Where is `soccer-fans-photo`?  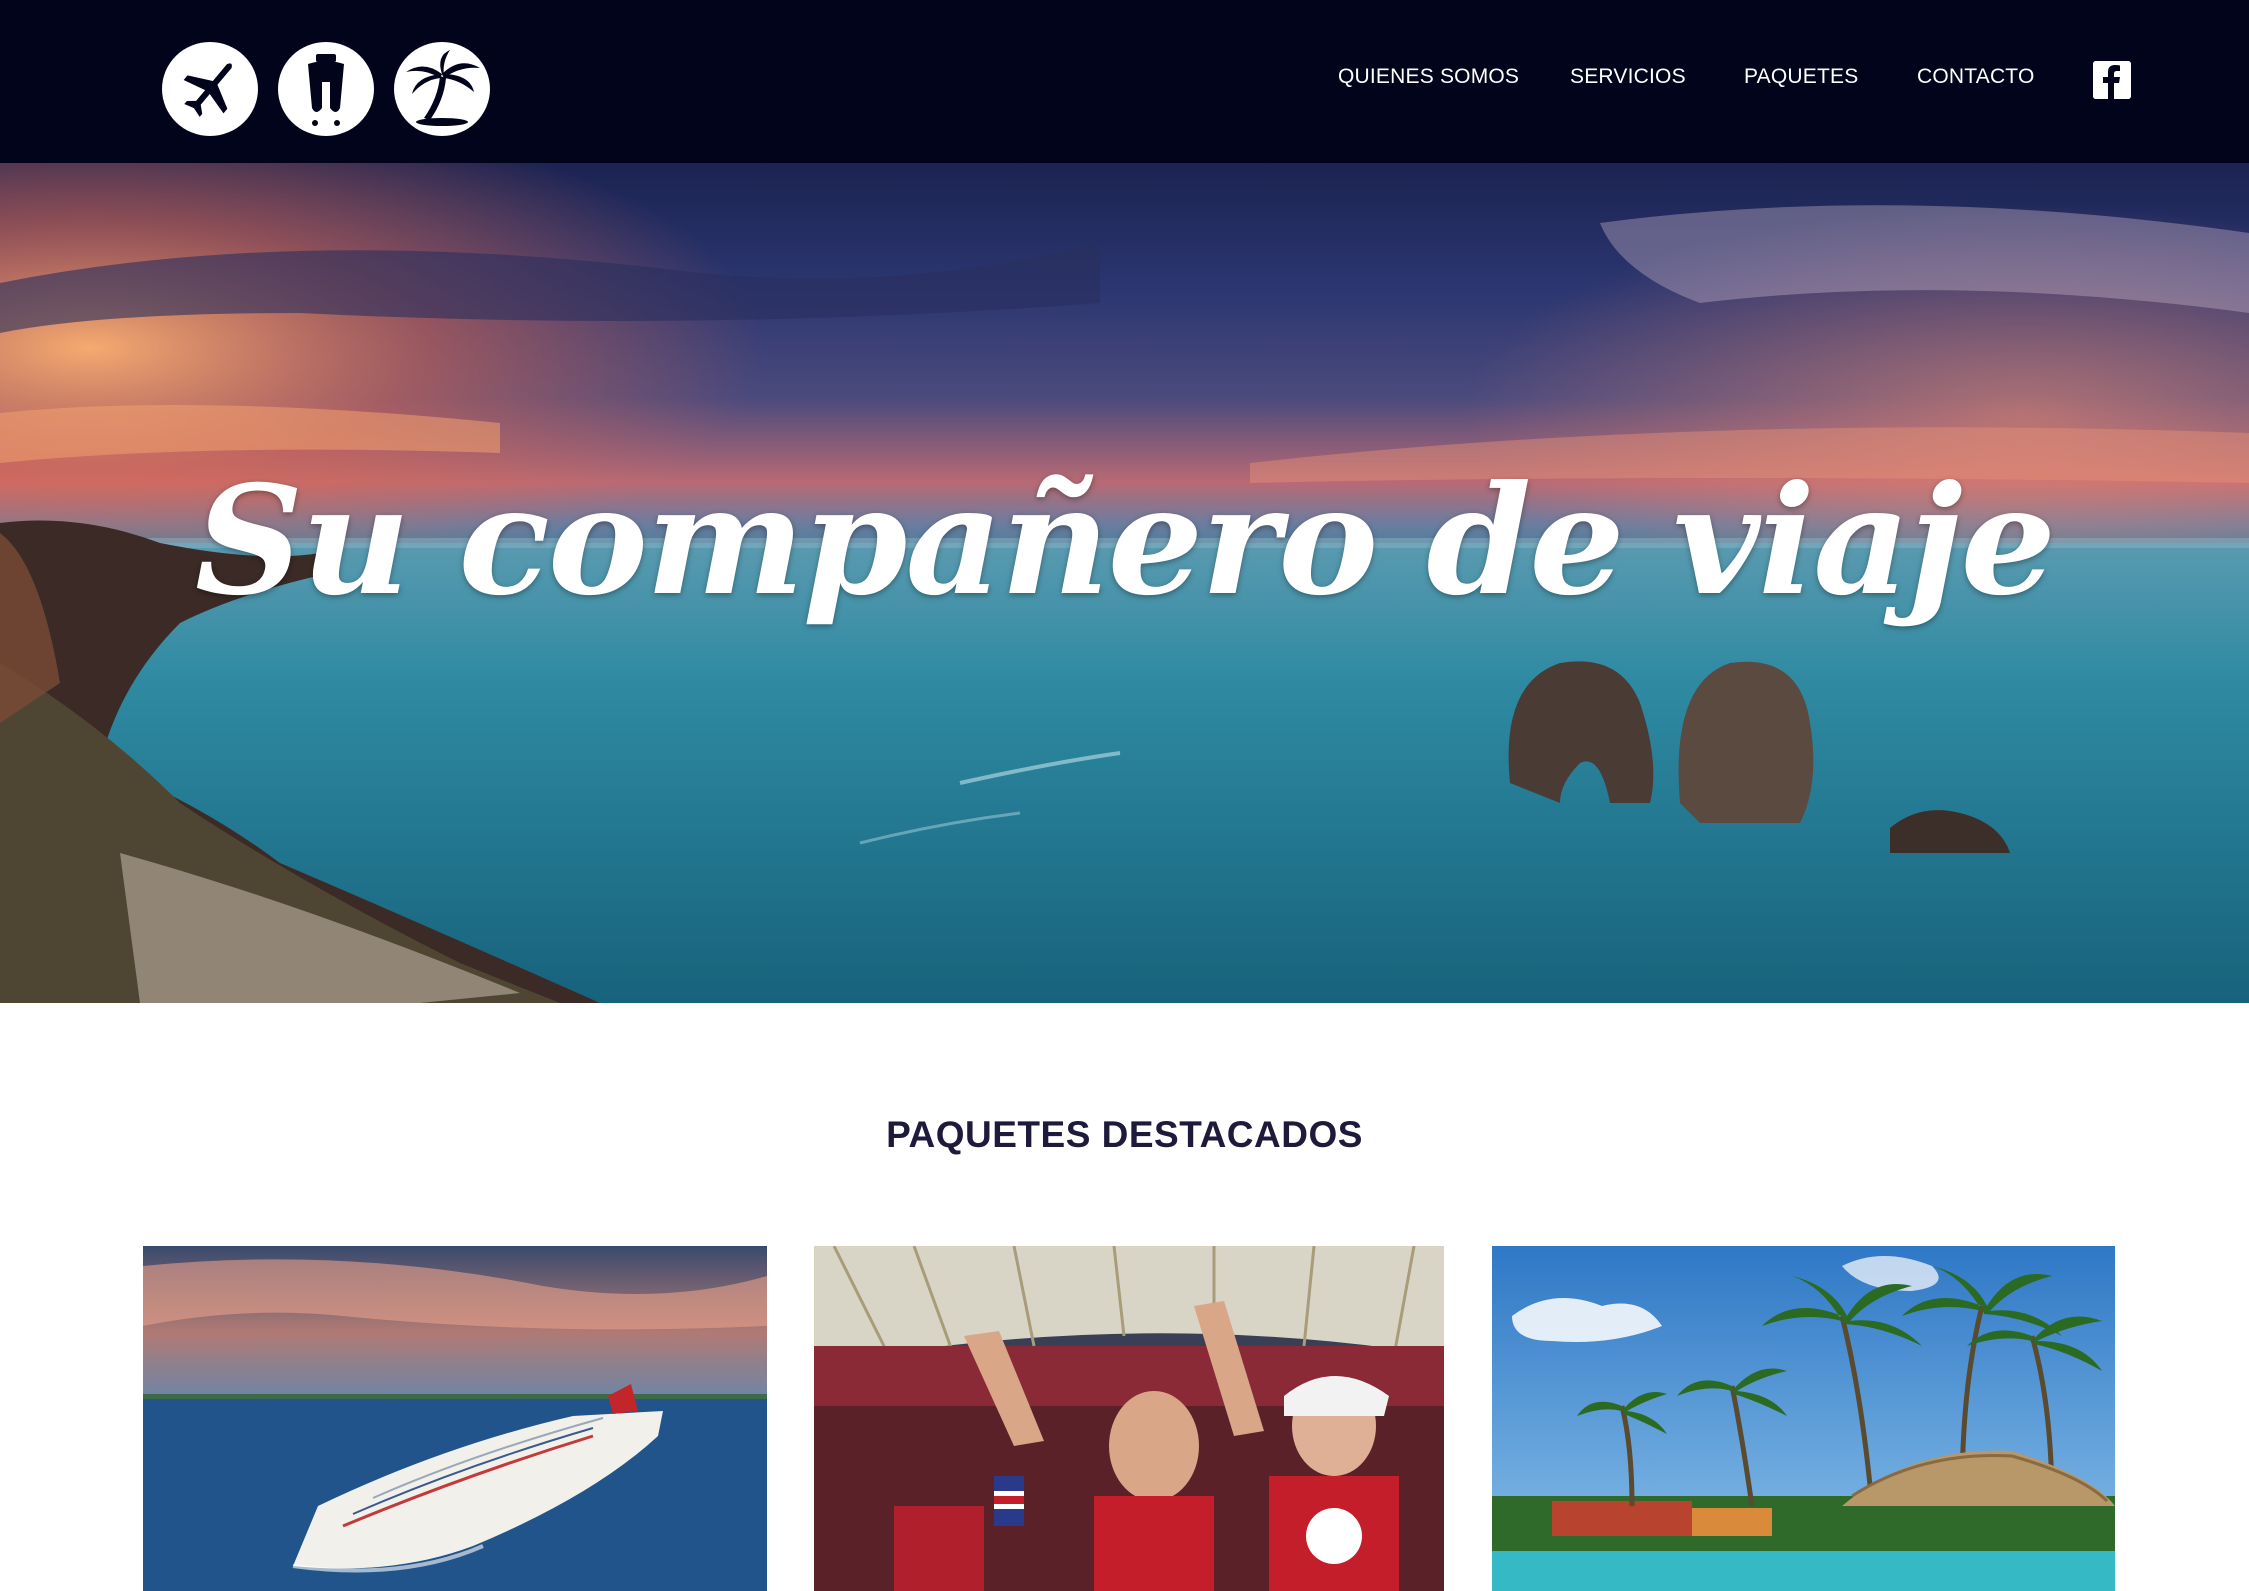
soccer-fans-photo is located at coordinates (1129, 1418).